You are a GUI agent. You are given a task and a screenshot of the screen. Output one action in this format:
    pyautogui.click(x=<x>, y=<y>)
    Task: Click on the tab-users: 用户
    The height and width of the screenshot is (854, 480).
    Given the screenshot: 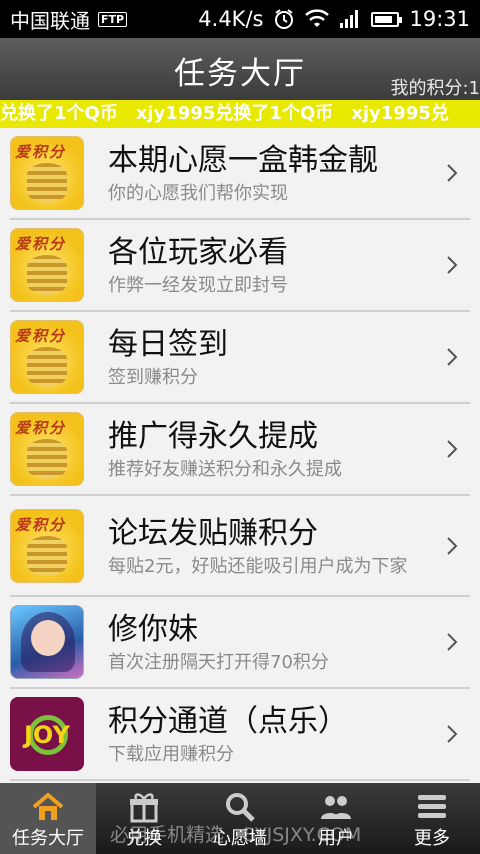 What is the action you would take?
    pyautogui.click(x=336, y=818)
    